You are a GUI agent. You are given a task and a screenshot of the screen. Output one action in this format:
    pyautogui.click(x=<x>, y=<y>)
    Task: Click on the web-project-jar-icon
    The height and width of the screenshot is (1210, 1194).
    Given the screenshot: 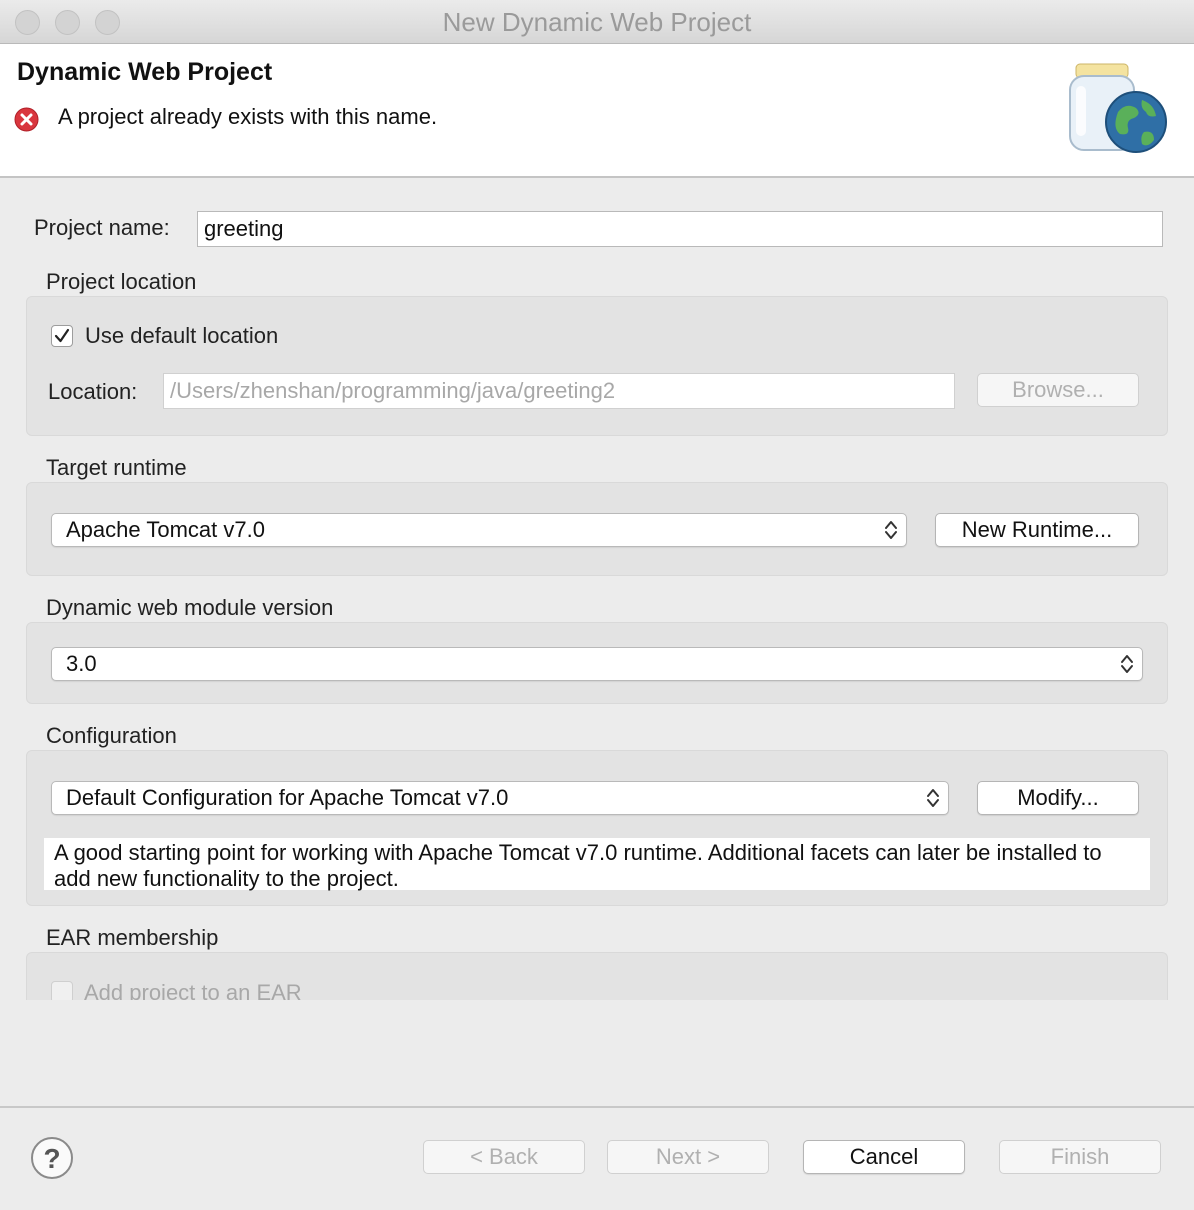 What is the action you would take?
    pyautogui.click(x=1118, y=108)
    